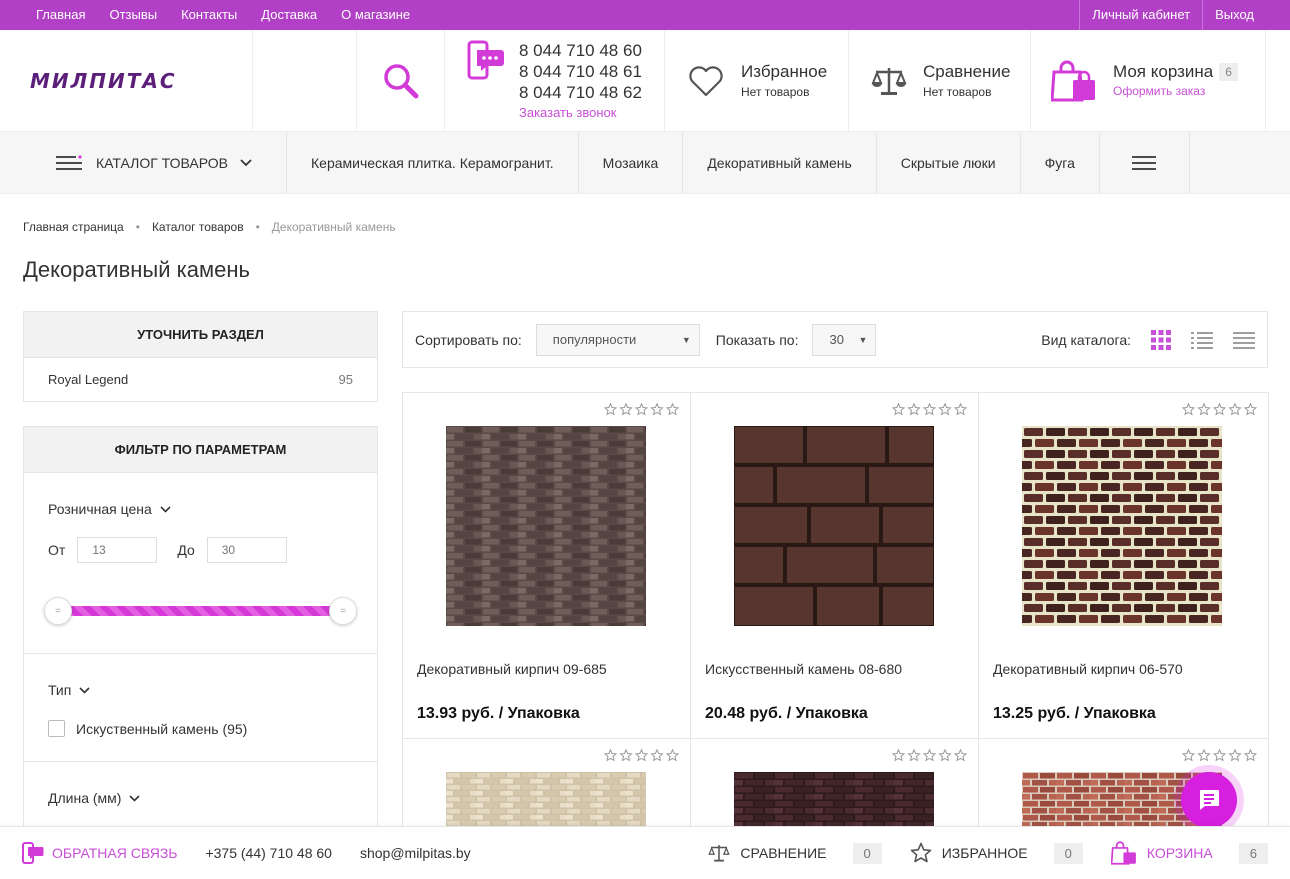 The height and width of the screenshot is (879, 1290). I want to click on chevron-down-icon, so click(135, 798).